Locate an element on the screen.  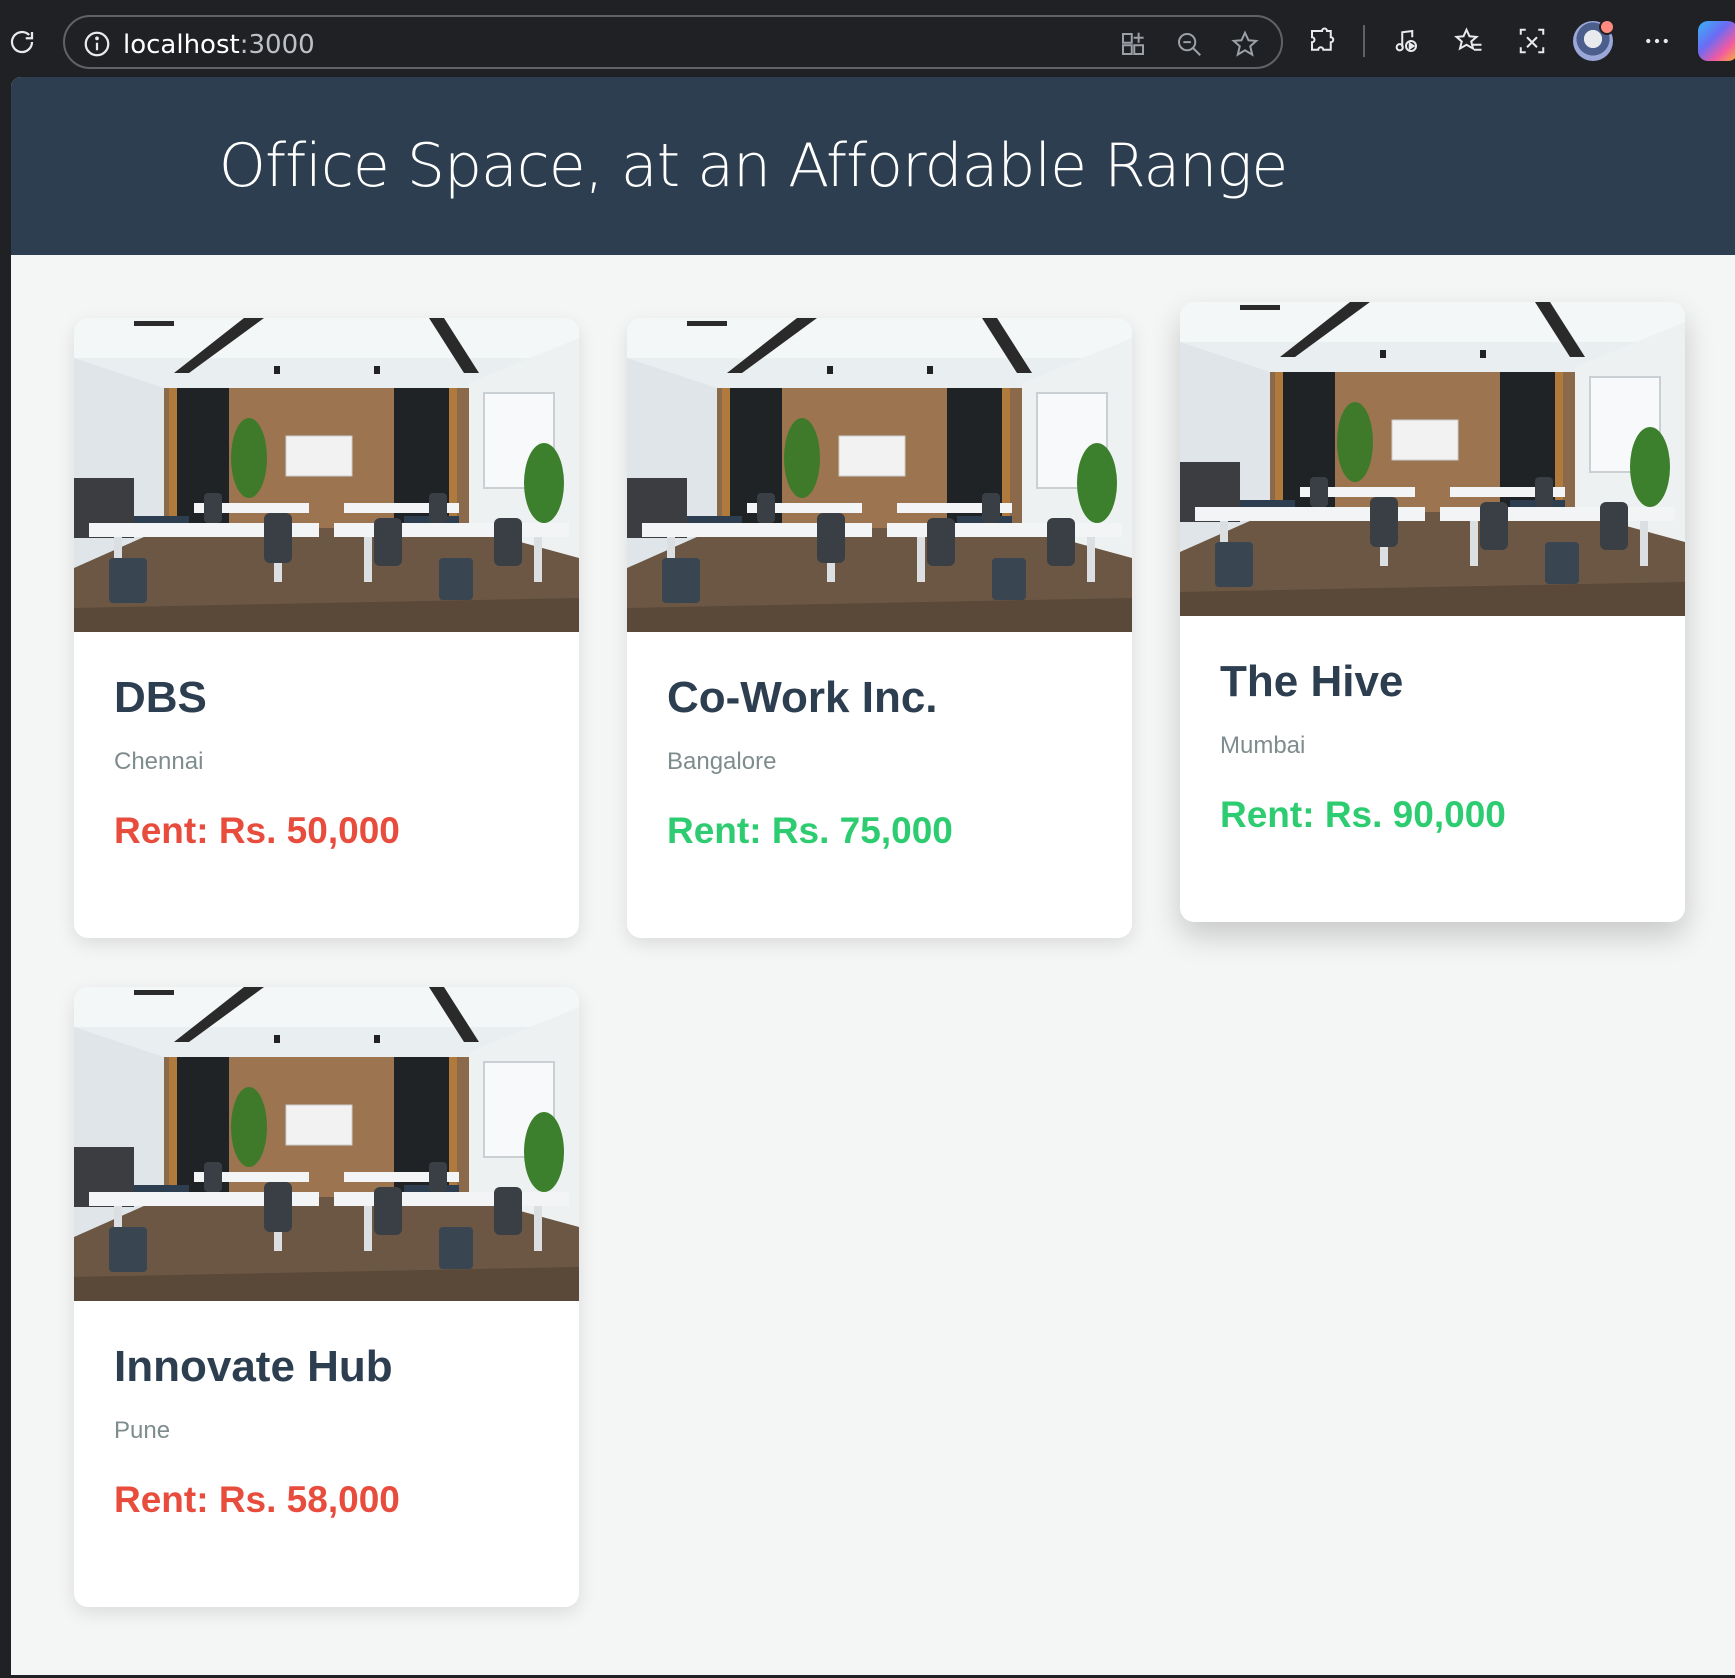
office-card: Innovate Hub Pune Rent: Rs. 58,000 is located at coordinates (326, 1297).